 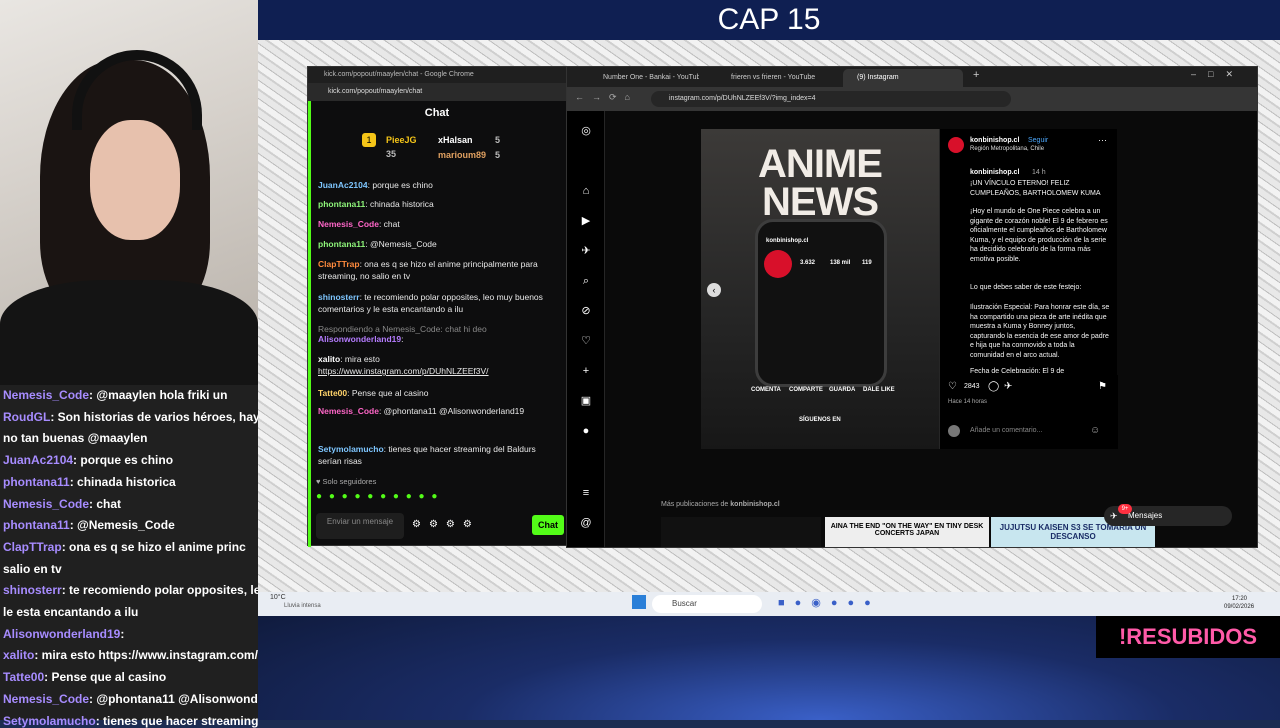 What do you see at coordinates (586, 329) in the screenshot?
I see `instagram-sidebar: ◎ ⌂ ▶ ✈ ⌕ ⊘ ♡ + ▣ ● ≡ @` at bounding box center [586, 329].